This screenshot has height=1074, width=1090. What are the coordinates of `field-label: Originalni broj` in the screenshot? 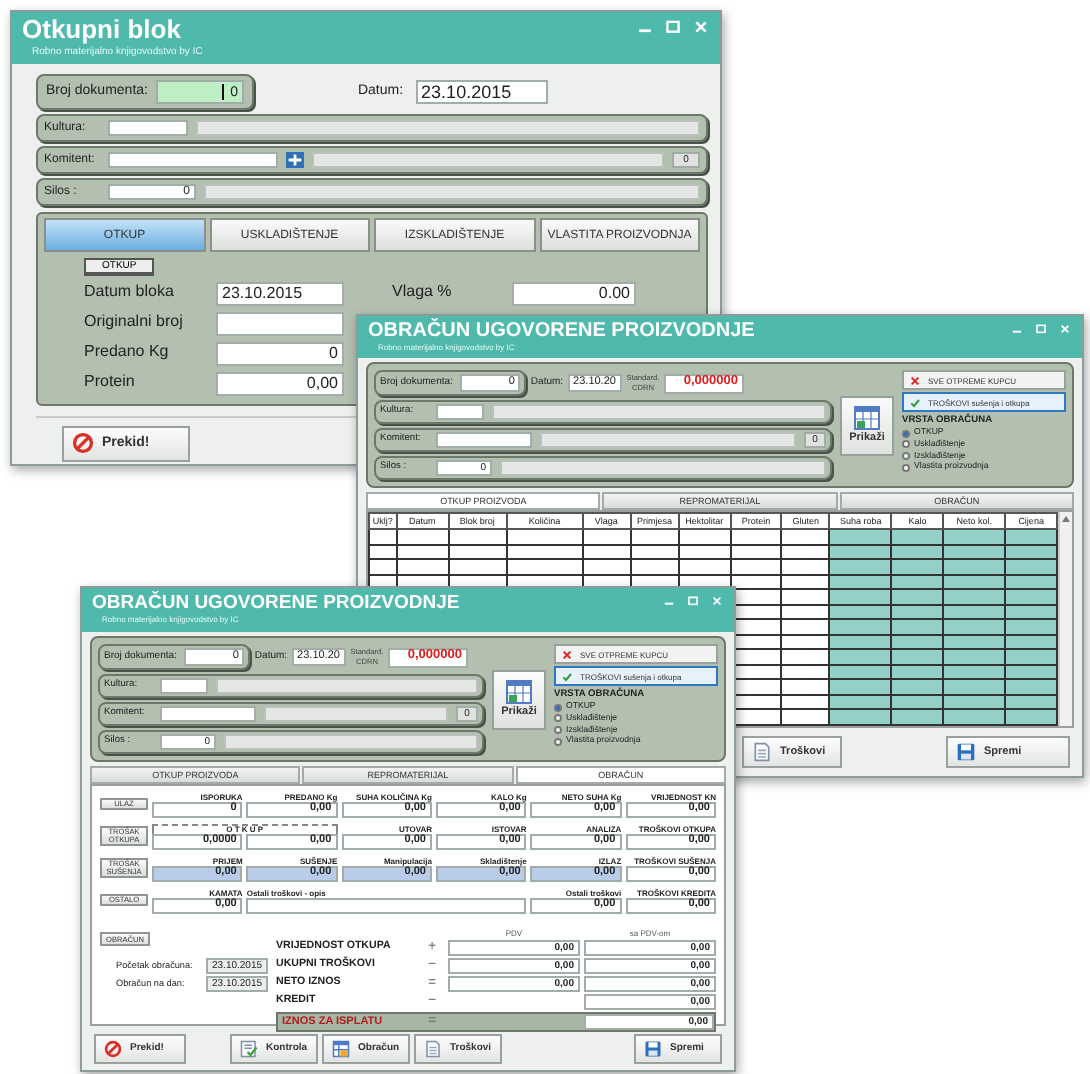 It's located at (134, 323).